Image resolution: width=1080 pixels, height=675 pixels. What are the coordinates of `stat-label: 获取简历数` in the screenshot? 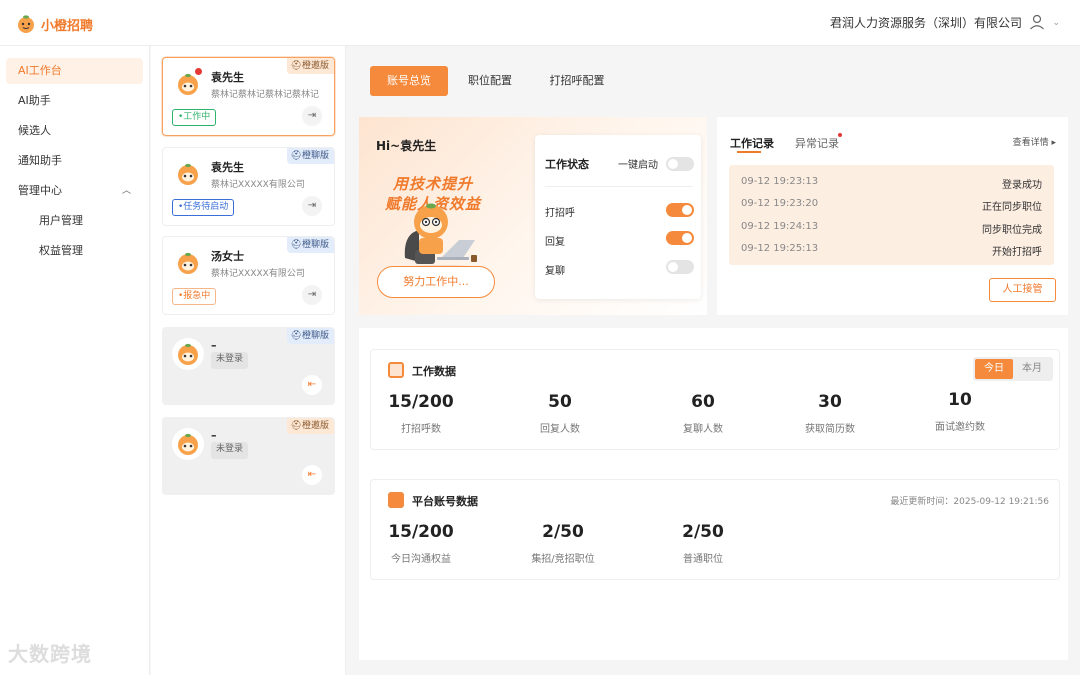 It's located at (830, 429).